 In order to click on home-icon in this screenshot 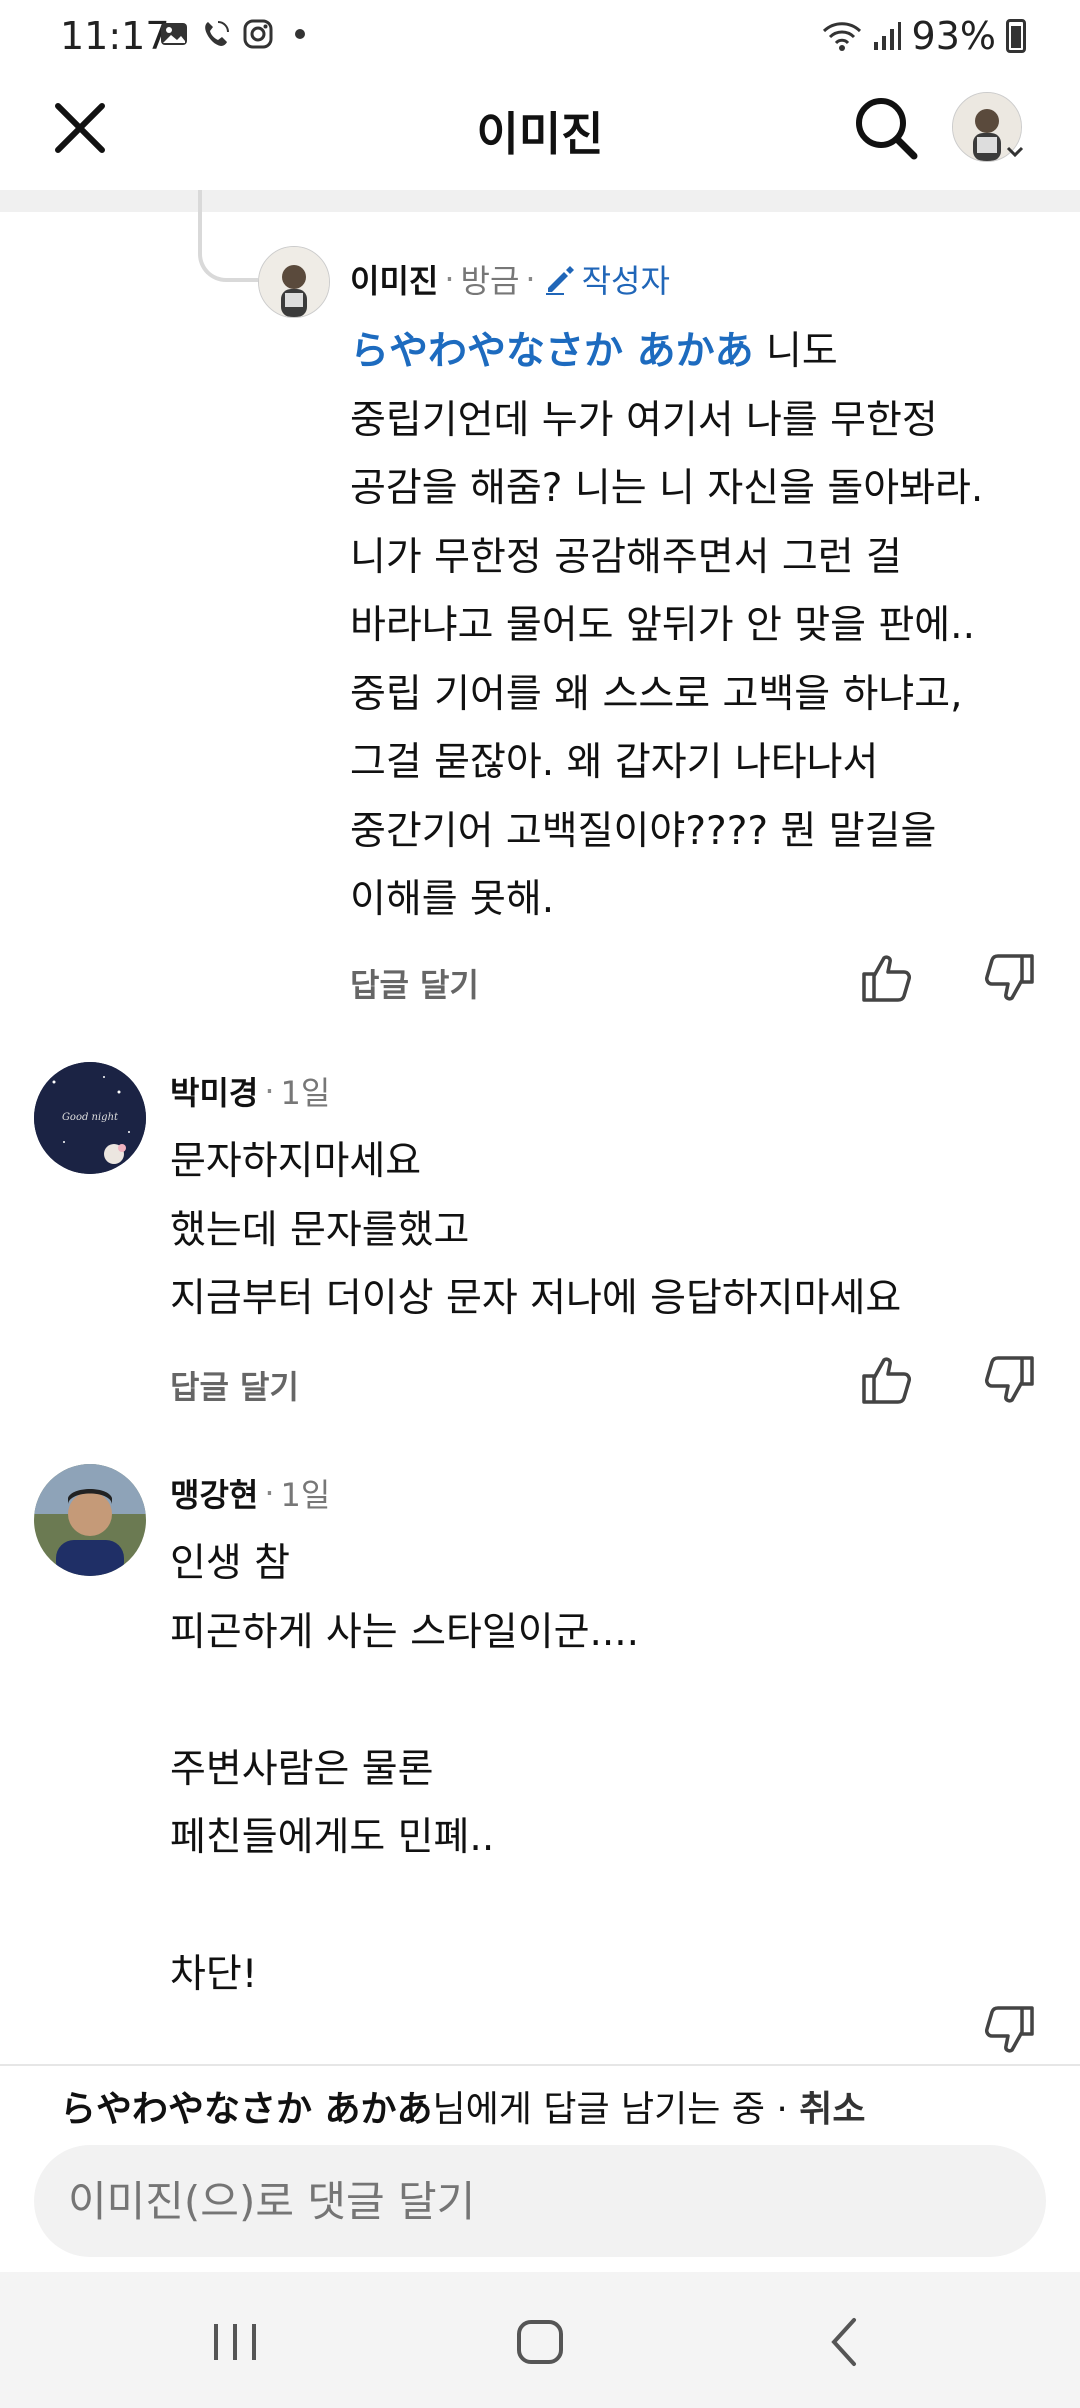, I will do `click(540, 2342)`.